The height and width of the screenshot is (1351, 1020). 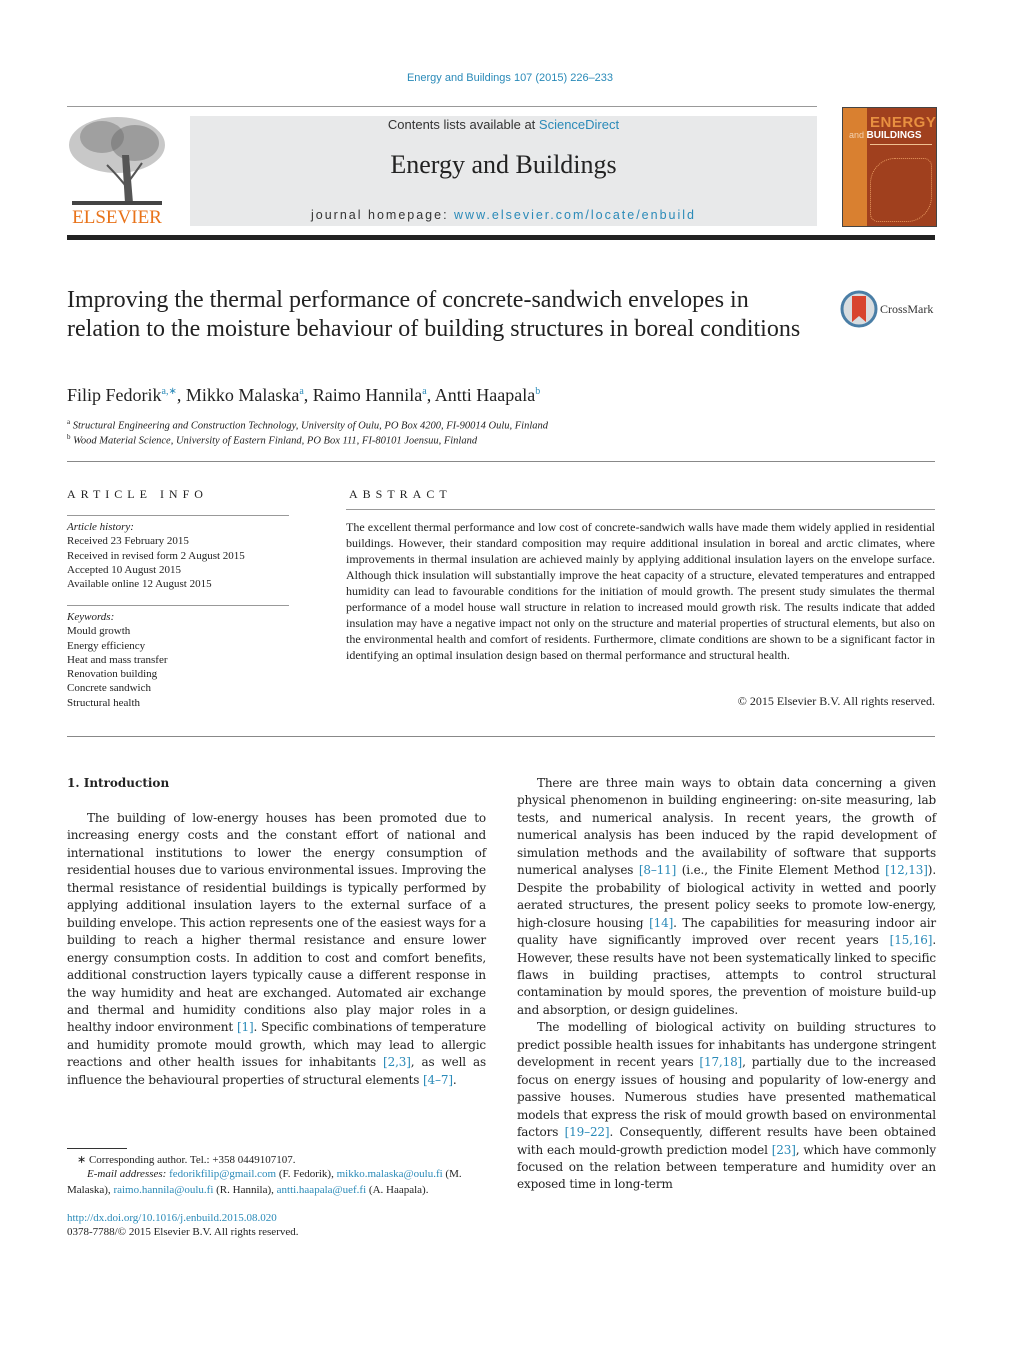 I want to click on cover-stripe, so click(x=855, y=167).